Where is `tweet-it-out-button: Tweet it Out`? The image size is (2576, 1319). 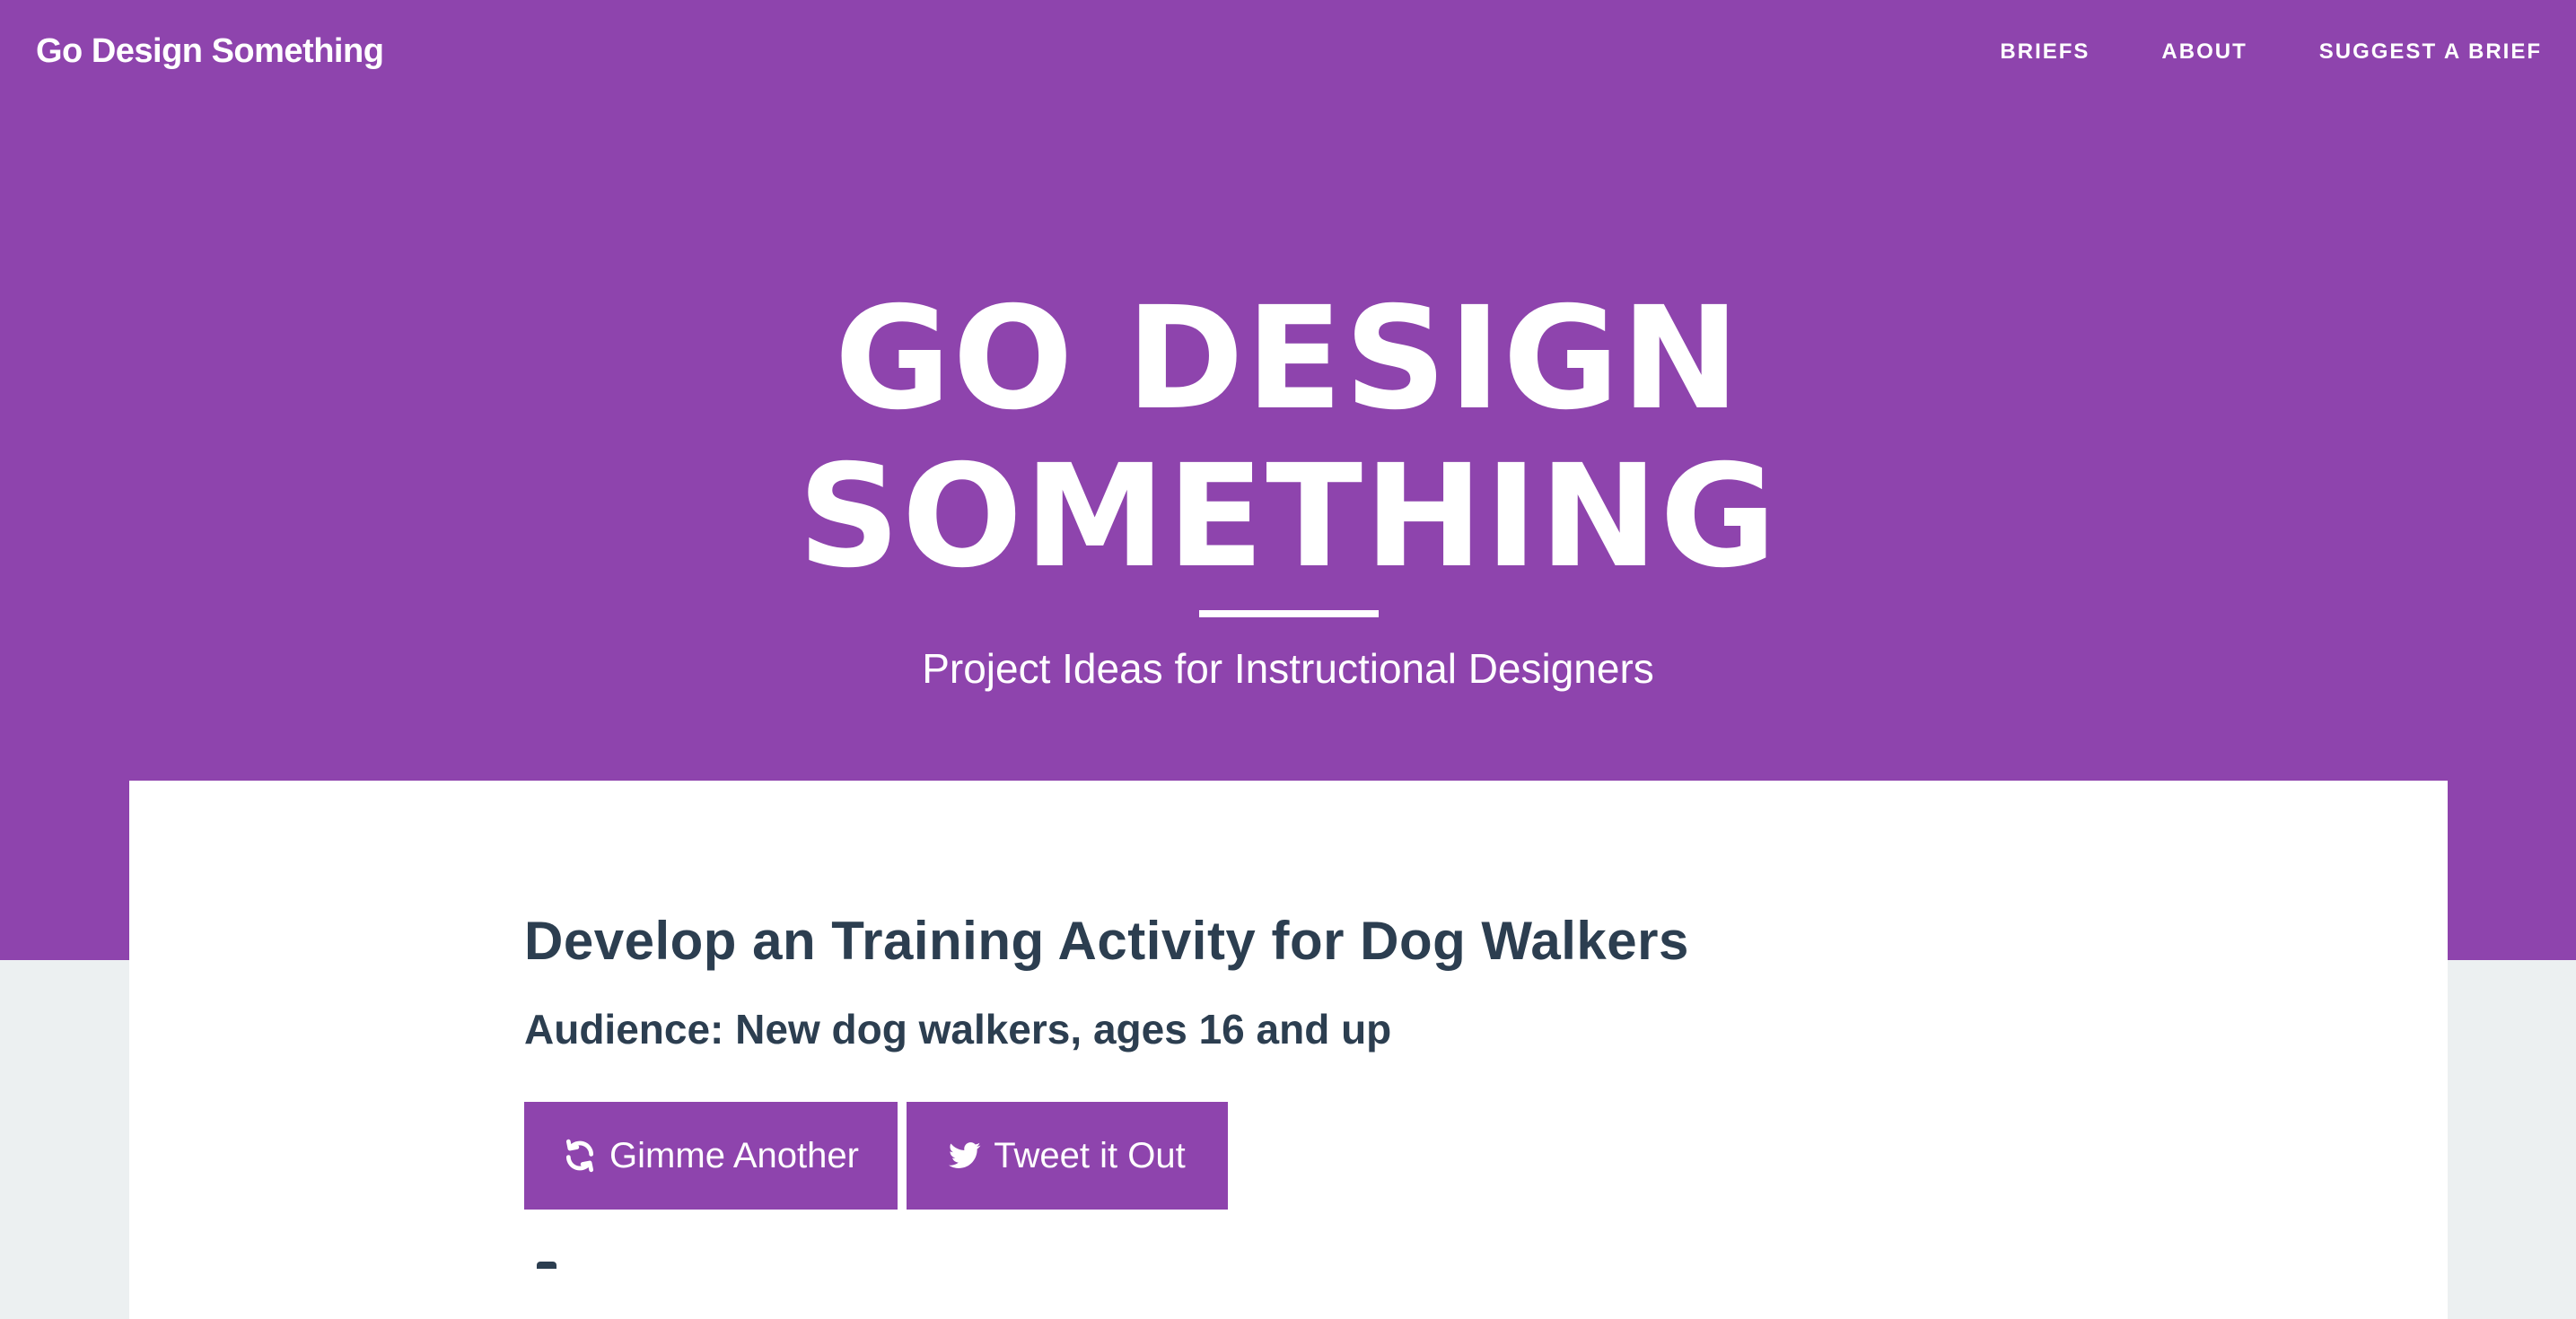
tweet-it-out-button: Tweet it Out is located at coordinates (1067, 1156).